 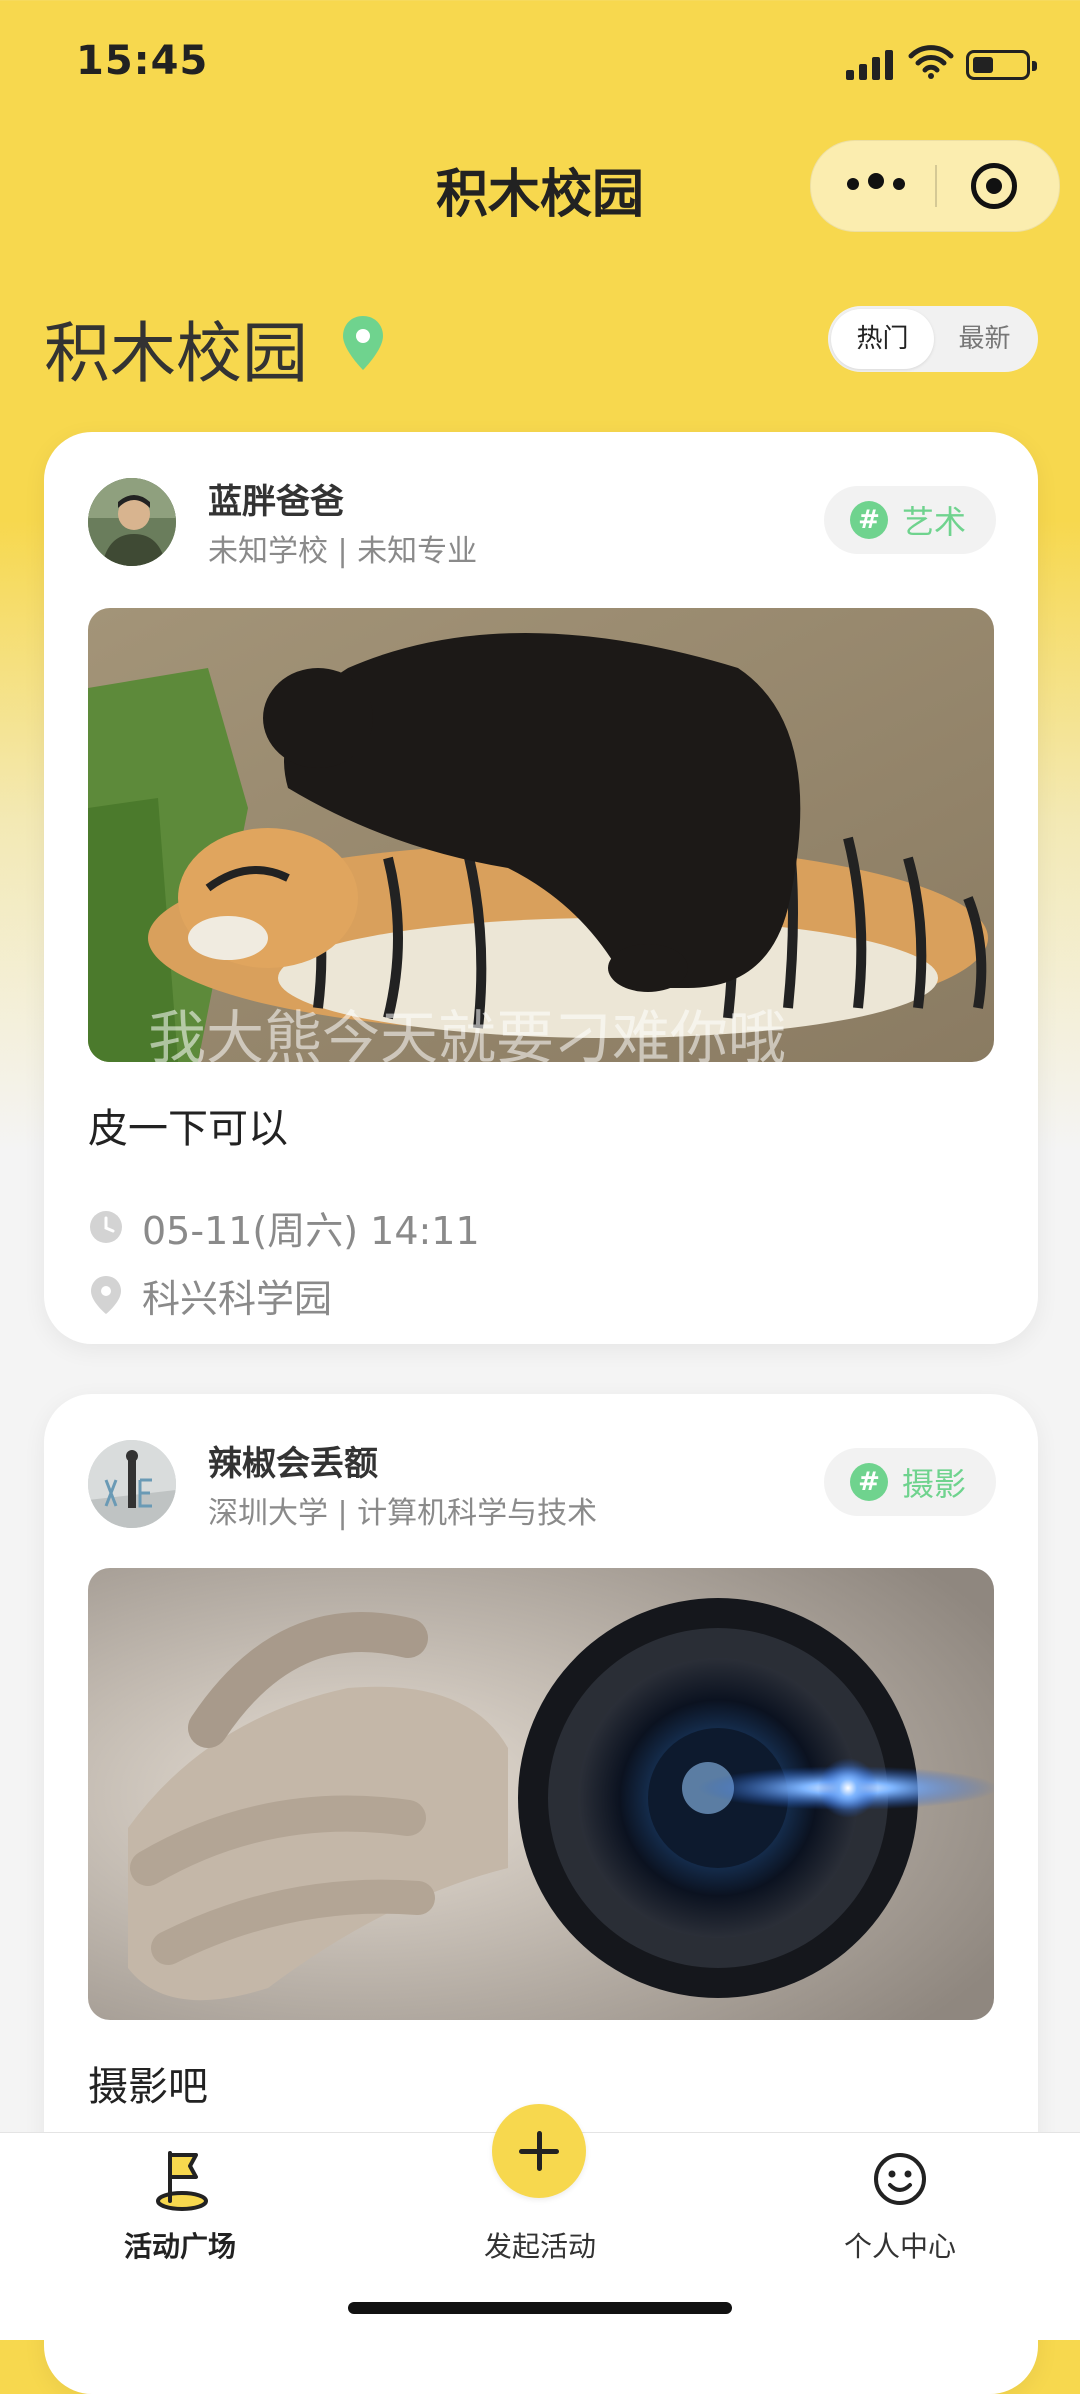 I want to click on navigation-bar: 积木校园, so click(x=540, y=185).